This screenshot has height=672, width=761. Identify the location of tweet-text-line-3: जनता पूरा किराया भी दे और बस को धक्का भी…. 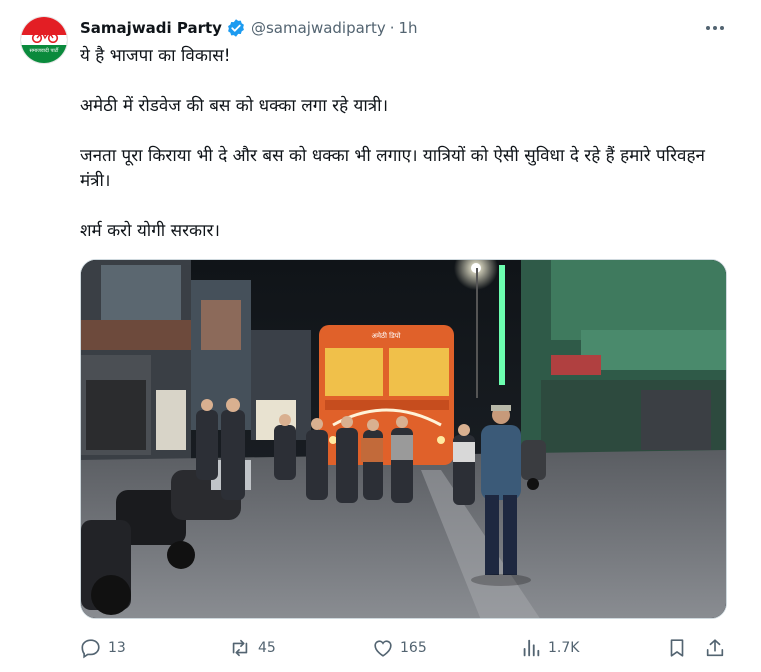
(392, 168).